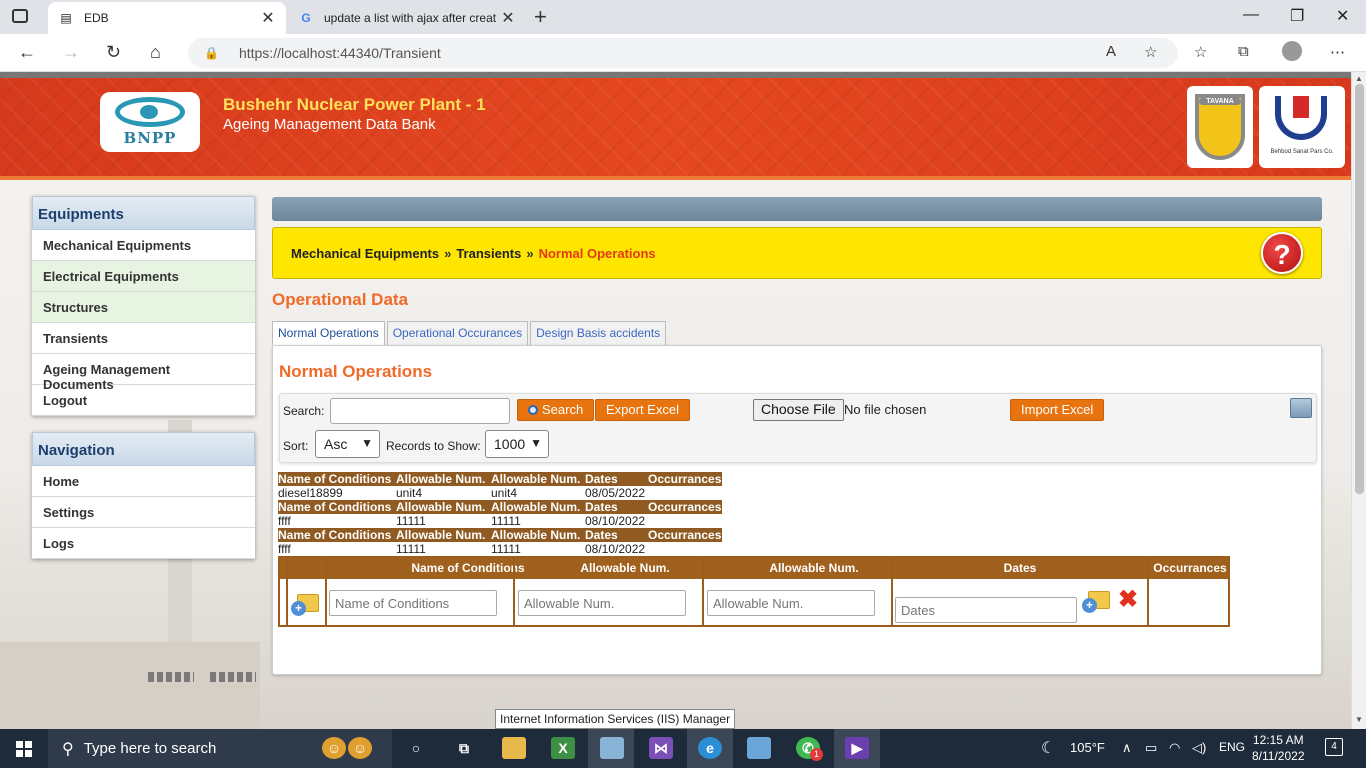 Image resolution: width=1366 pixels, height=768 pixels. Describe the element at coordinates (328, 333) in the screenshot. I see `tab-normal-operations: Normal Operations` at that location.